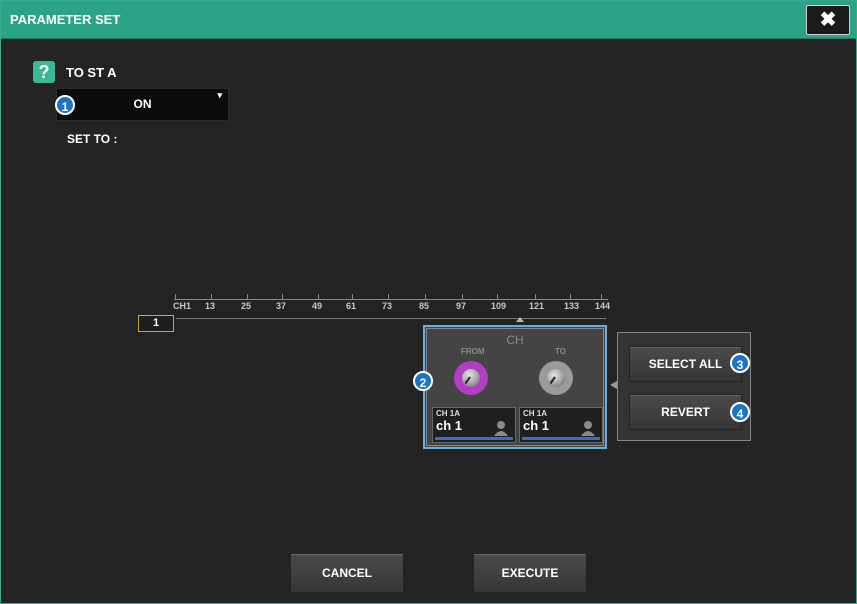 Image resolution: width=857 pixels, height=604 pixels. I want to click on dropdown-value: ON, so click(142, 104).